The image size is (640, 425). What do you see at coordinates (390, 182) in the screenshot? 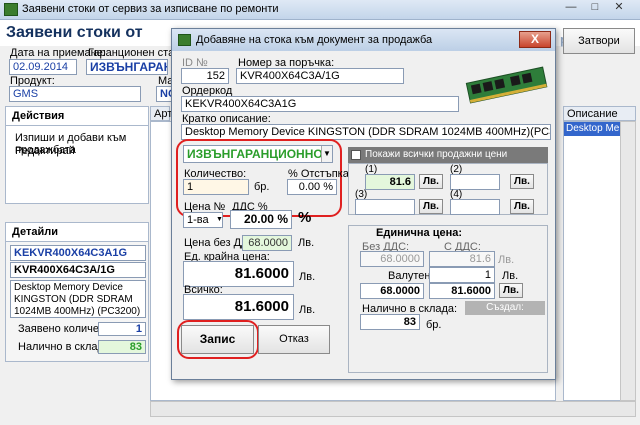
I see `price-level-1-field: 81.6` at bounding box center [390, 182].